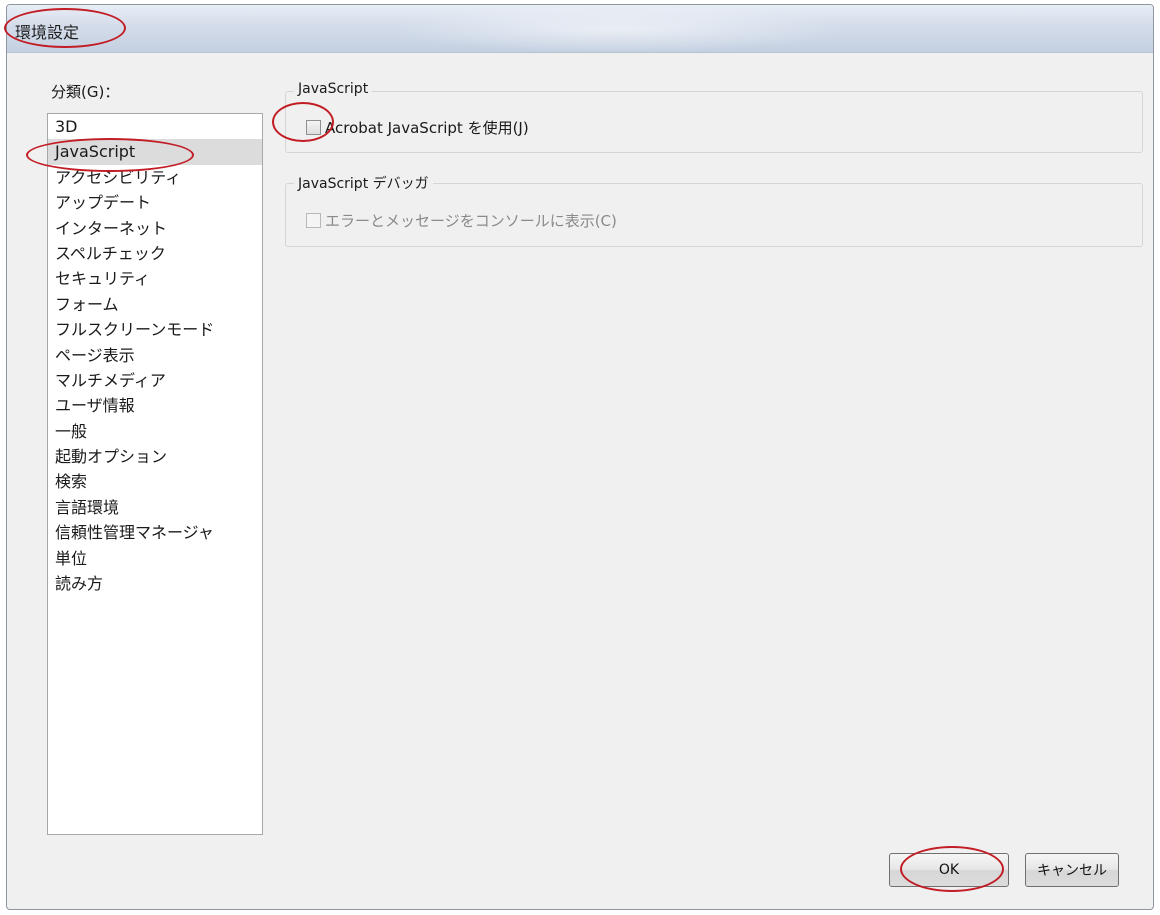 The height and width of the screenshot is (915, 1160). What do you see at coordinates (155, 152) in the screenshot?
I see `category-item-selected: JavaScript` at bounding box center [155, 152].